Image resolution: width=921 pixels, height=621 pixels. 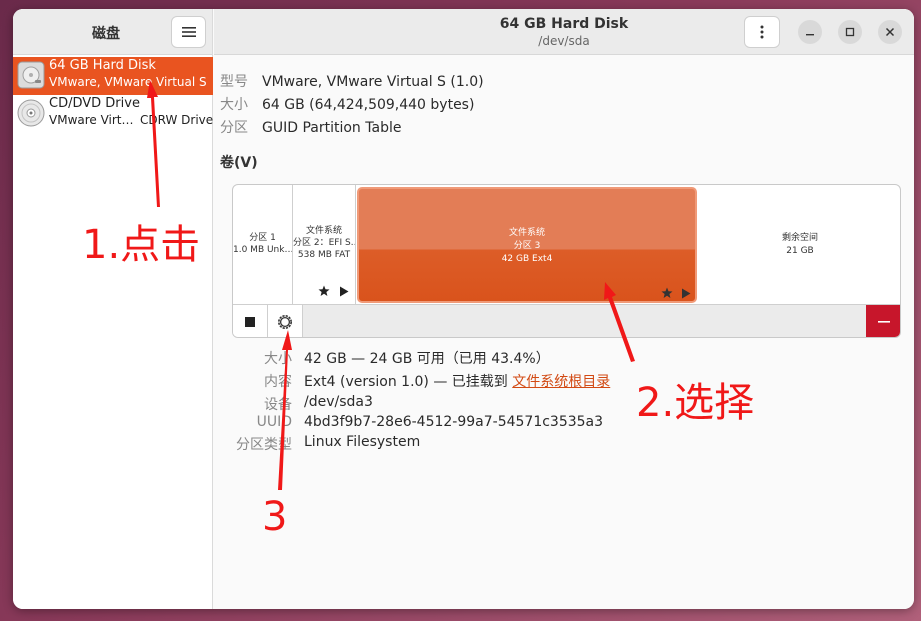 I want to click on partition-2: 文件系统 分区 2：EFI S… 538 MB FAT, so click(x=324, y=244).